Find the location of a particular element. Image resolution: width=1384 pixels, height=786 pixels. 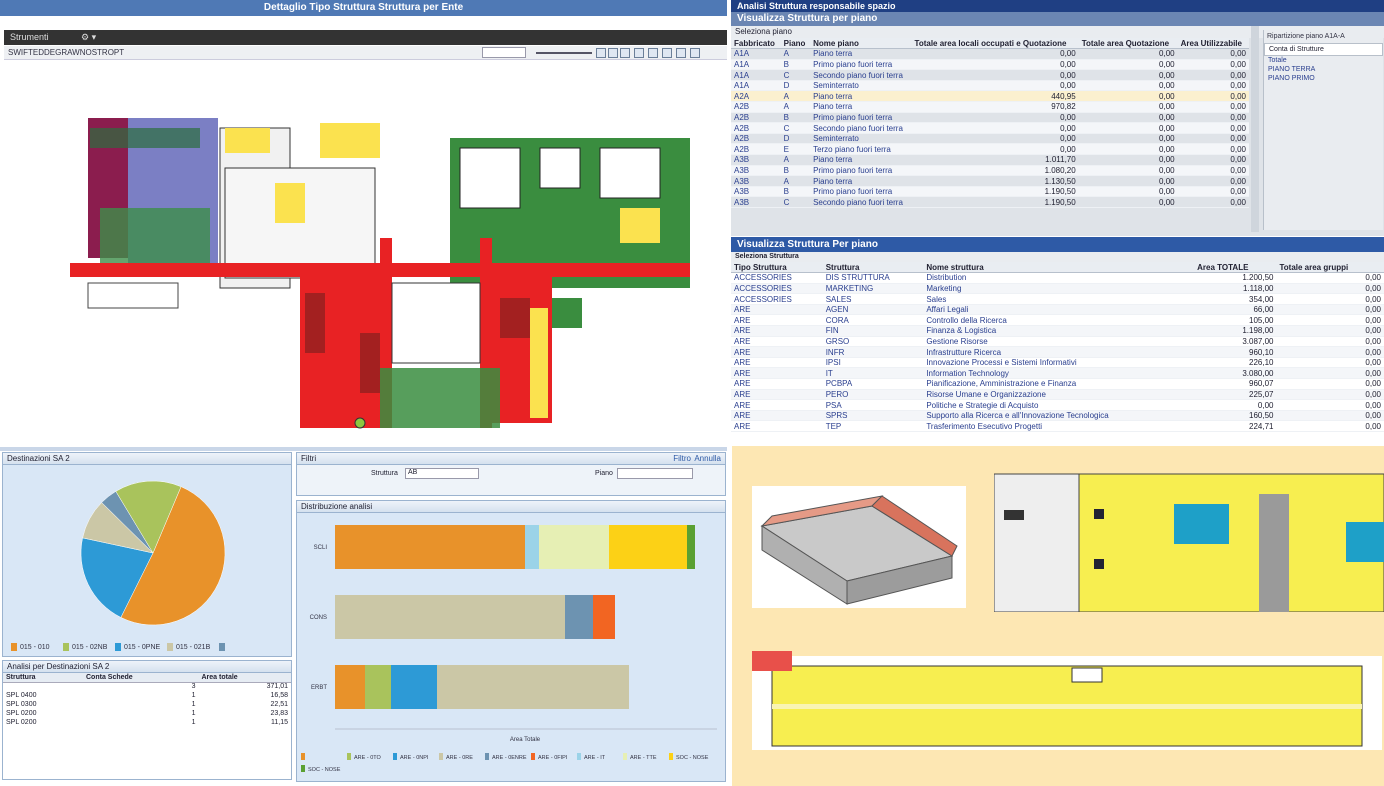

cancel-button: Annulla is located at coordinates (707, 459).